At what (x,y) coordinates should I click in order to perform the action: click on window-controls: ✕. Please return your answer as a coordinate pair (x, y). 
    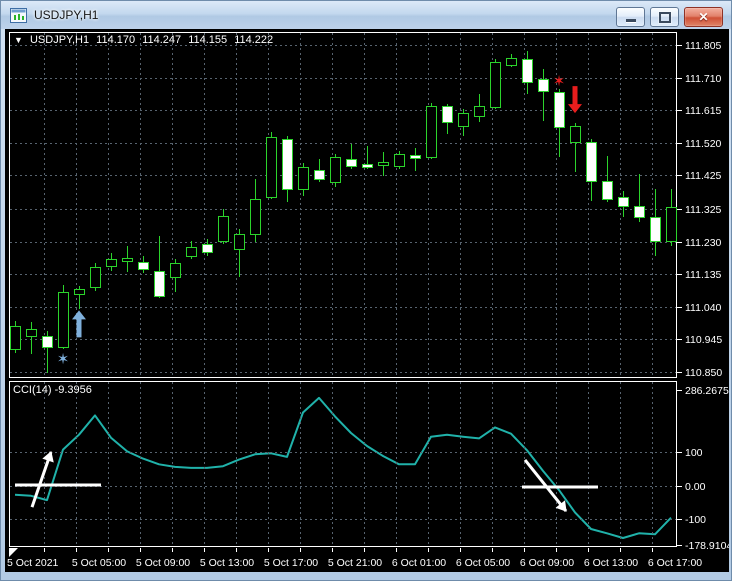
    Looking at the image, I should click on (669, 17).